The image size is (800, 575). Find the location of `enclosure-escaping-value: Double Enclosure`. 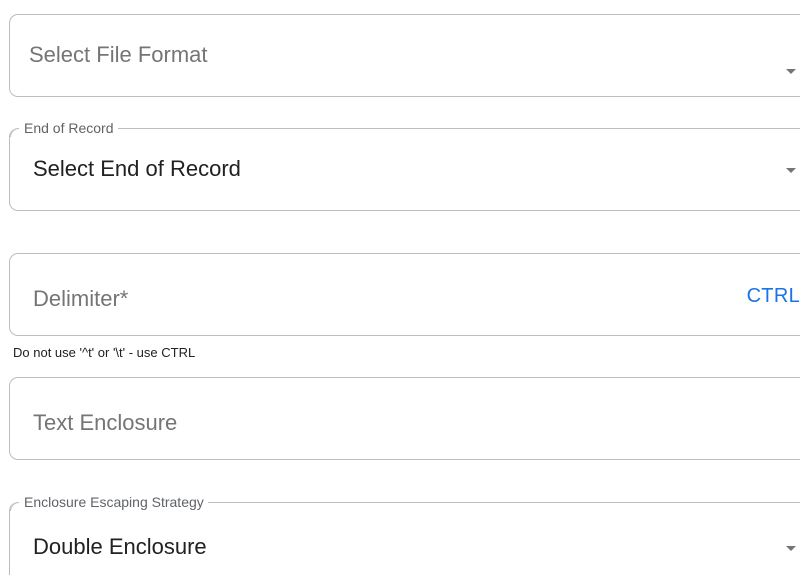

enclosure-escaping-value: Double Enclosure is located at coordinates (120, 546).